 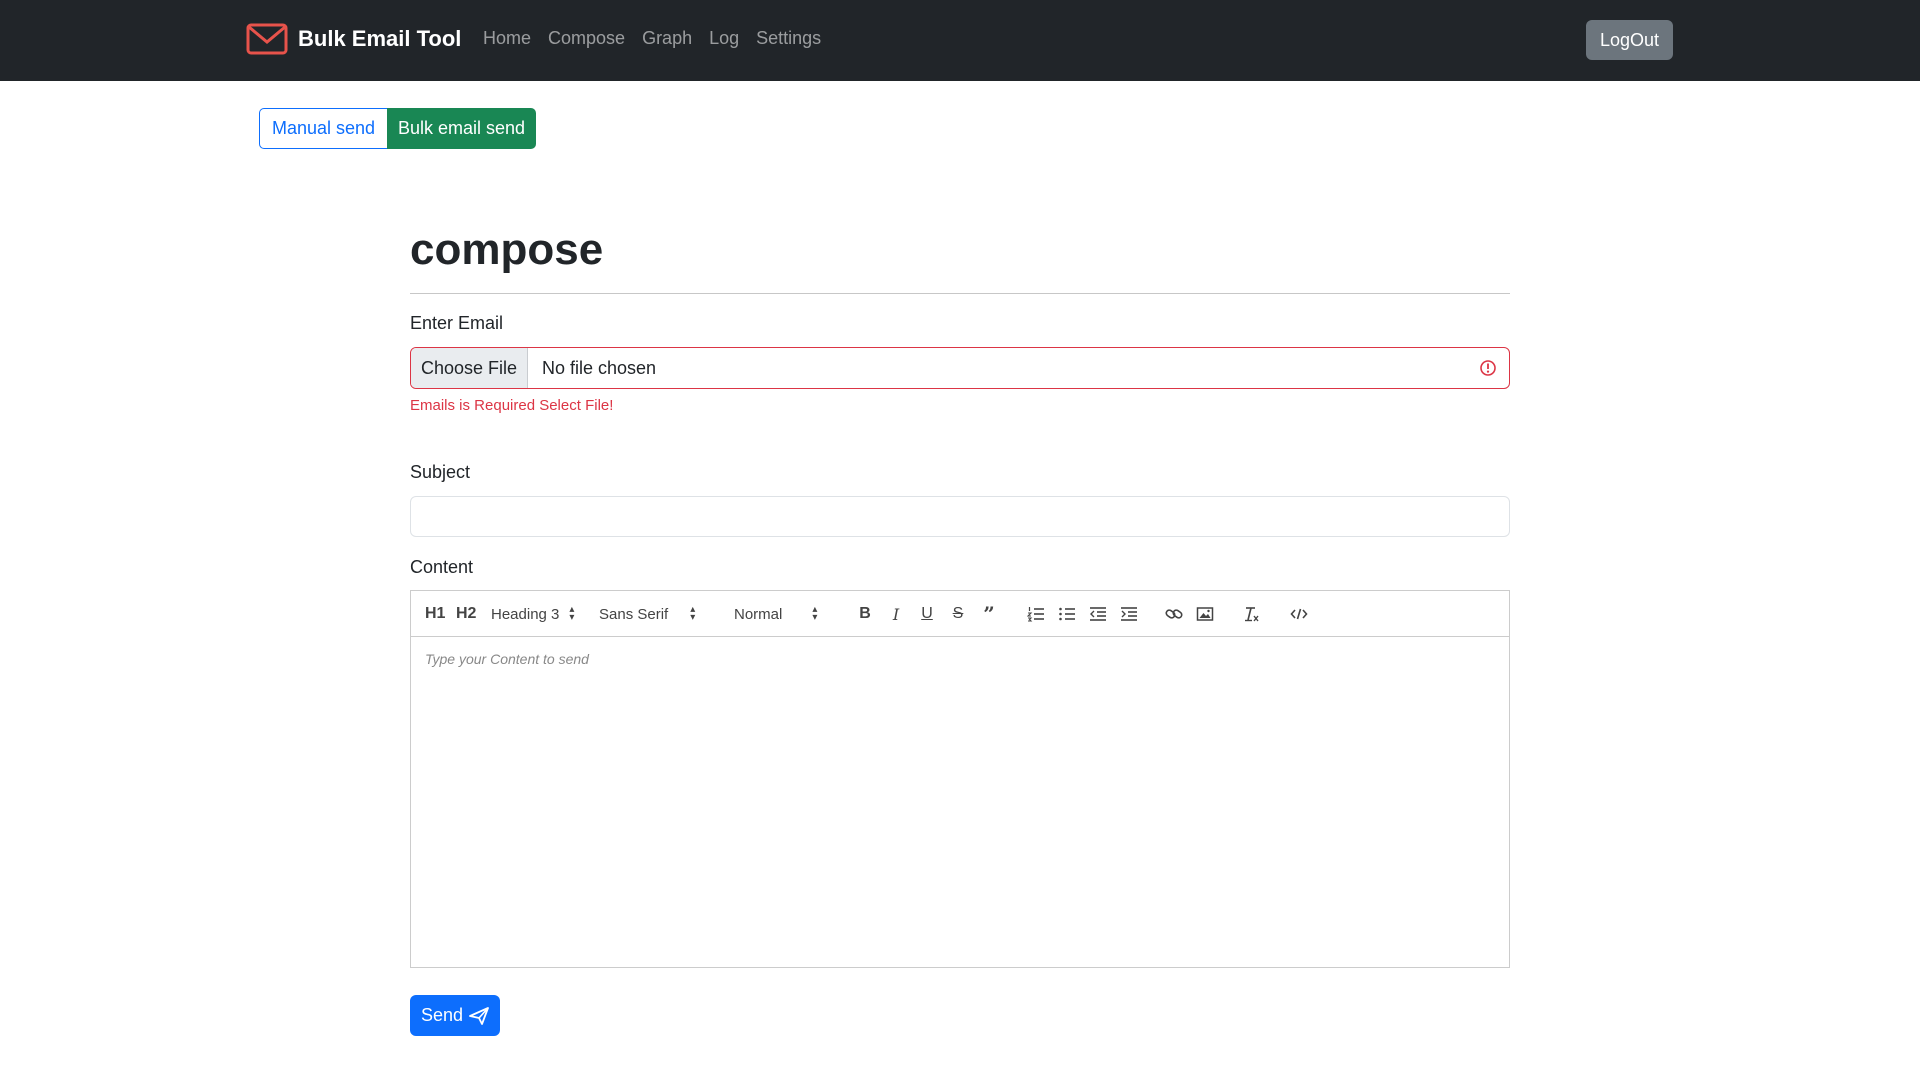 What do you see at coordinates (469, 368) in the screenshot?
I see `choose-file-button: Choose File` at bounding box center [469, 368].